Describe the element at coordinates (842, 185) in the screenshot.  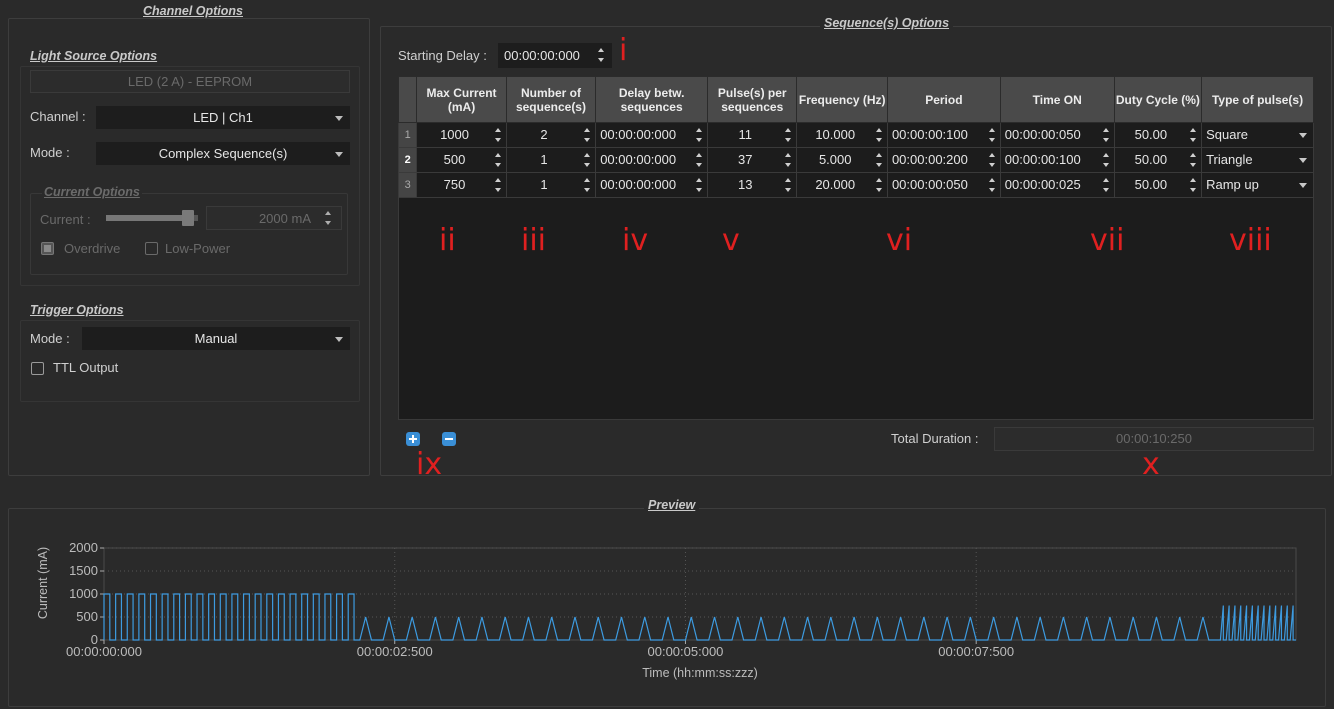
I see `frequency-cell: 20.000` at that location.